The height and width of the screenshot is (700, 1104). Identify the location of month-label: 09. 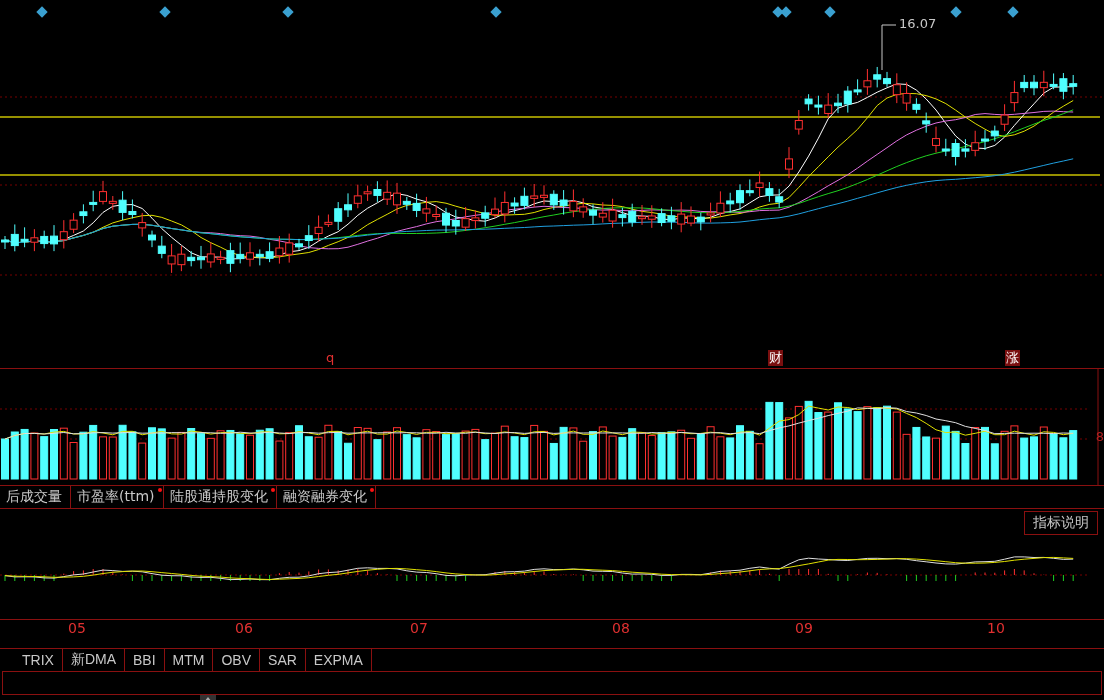
(804, 628).